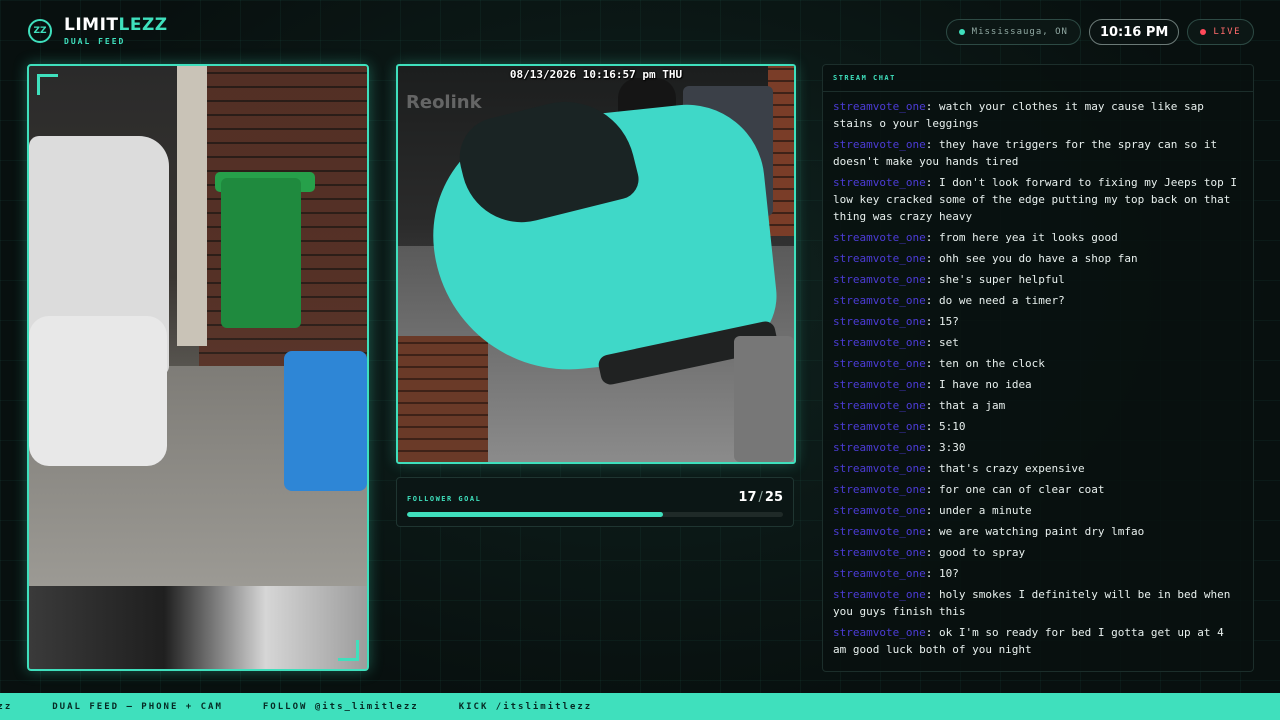  Describe the element at coordinates (137, 706) in the screenshot. I see `ticker-item: DUAL FEED — PHONE + CAM` at that location.